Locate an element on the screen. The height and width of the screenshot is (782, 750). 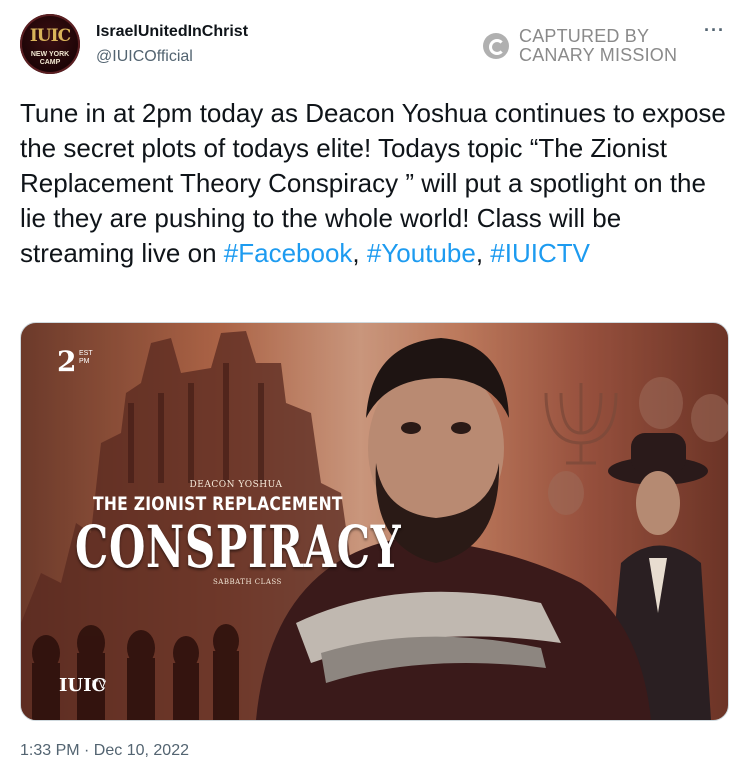
avatar-caption: NEW YORK CAMP is located at coordinates (50, 59).